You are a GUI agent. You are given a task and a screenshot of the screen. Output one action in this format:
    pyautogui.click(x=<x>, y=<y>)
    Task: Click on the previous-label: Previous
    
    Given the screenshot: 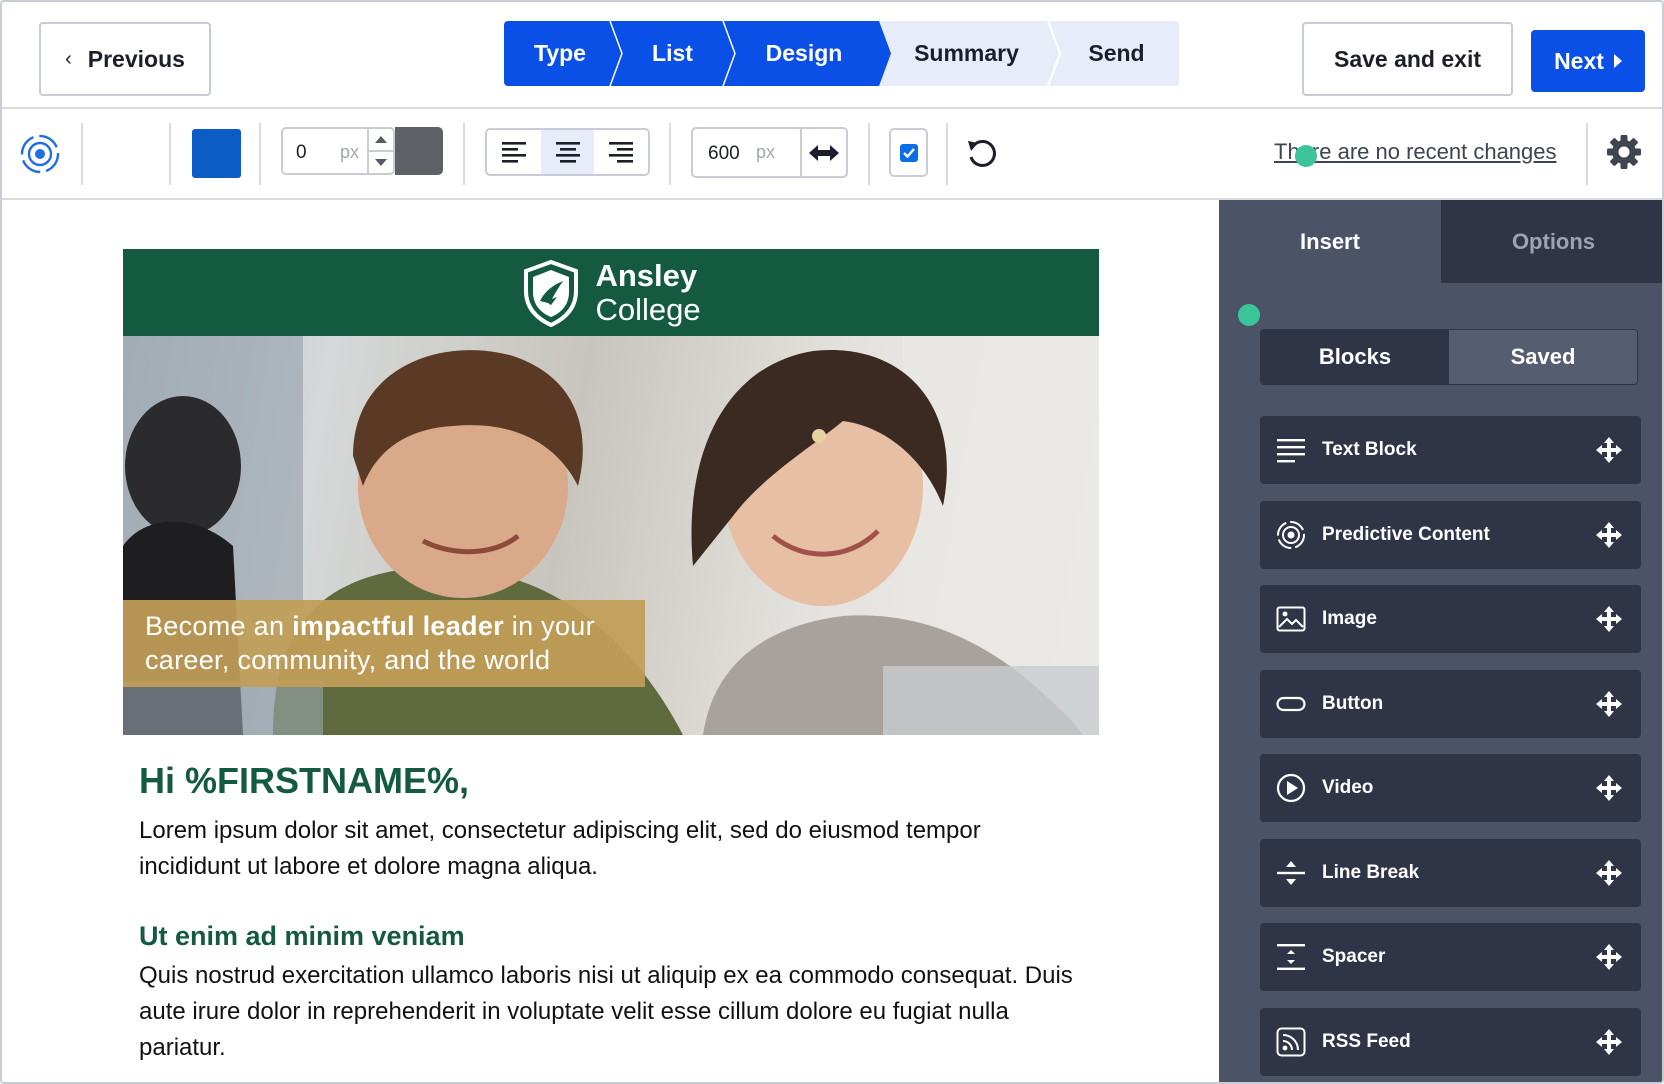 What is the action you would take?
    pyautogui.click(x=136, y=58)
    